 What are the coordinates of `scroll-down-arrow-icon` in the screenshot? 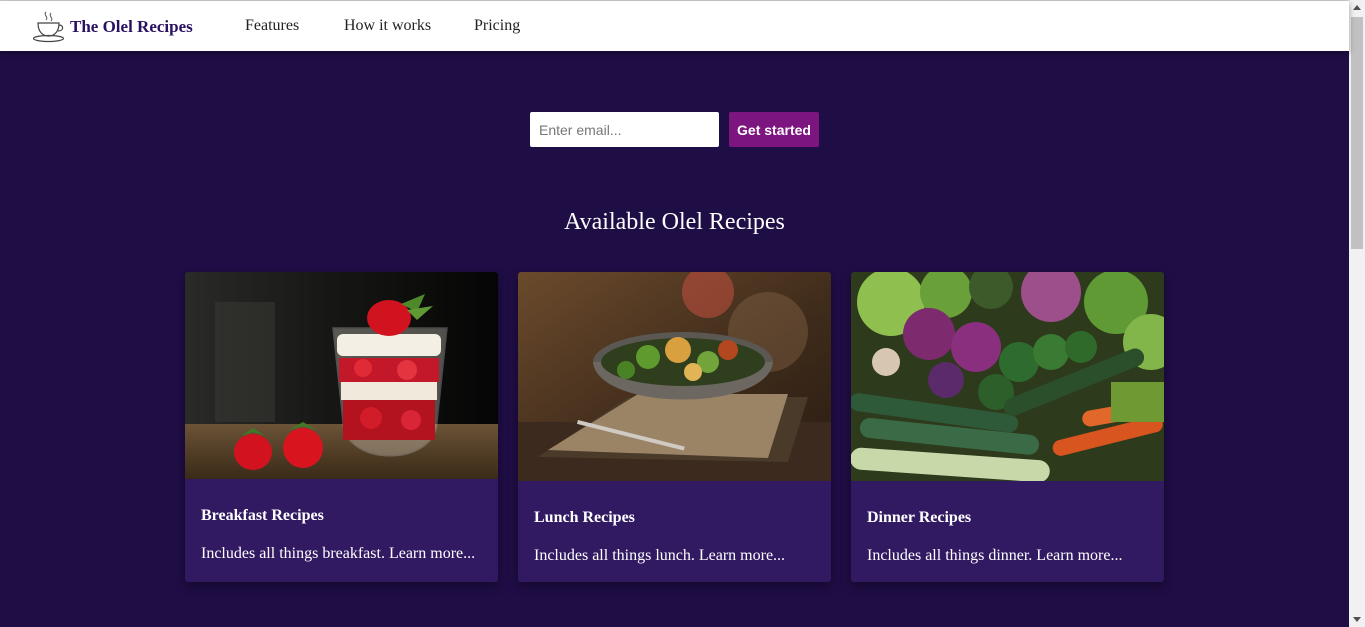 It's located at (1357, 619).